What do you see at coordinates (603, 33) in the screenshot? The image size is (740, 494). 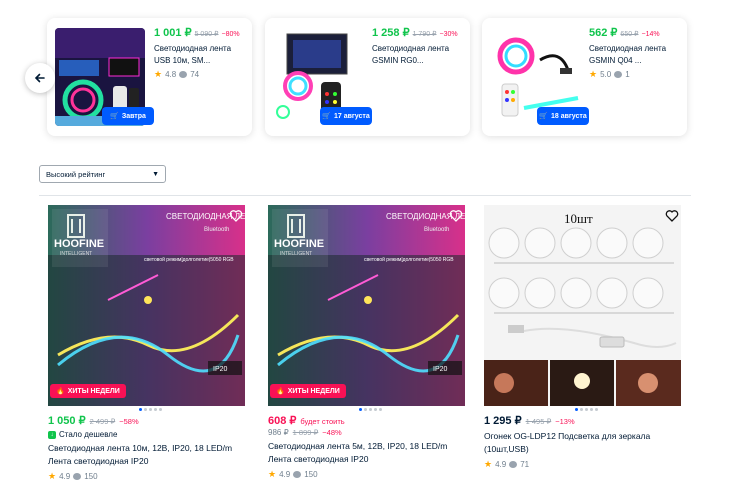 I see `price: 562 ₽` at bounding box center [603, 33].